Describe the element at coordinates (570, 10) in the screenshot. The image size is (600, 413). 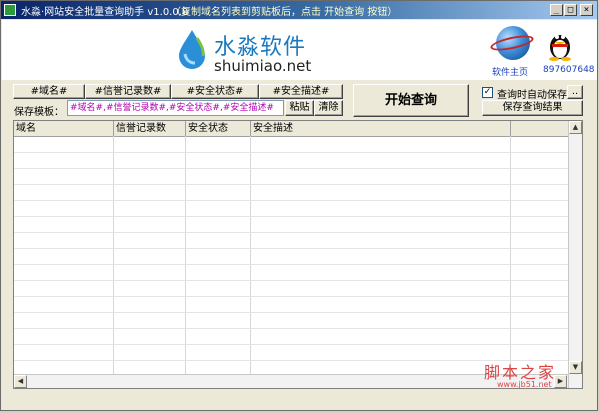
I see `maximize-button: □` at that location.